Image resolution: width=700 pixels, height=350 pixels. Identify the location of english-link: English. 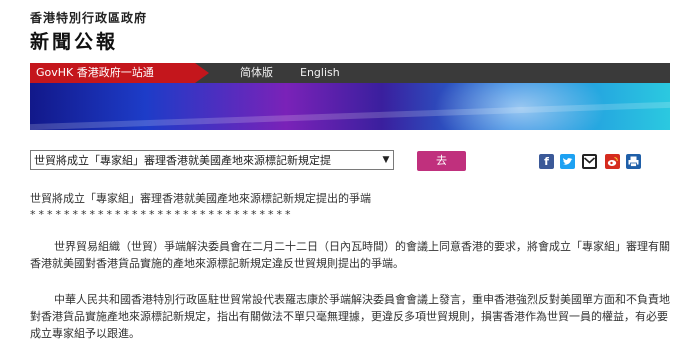
(320, 73).